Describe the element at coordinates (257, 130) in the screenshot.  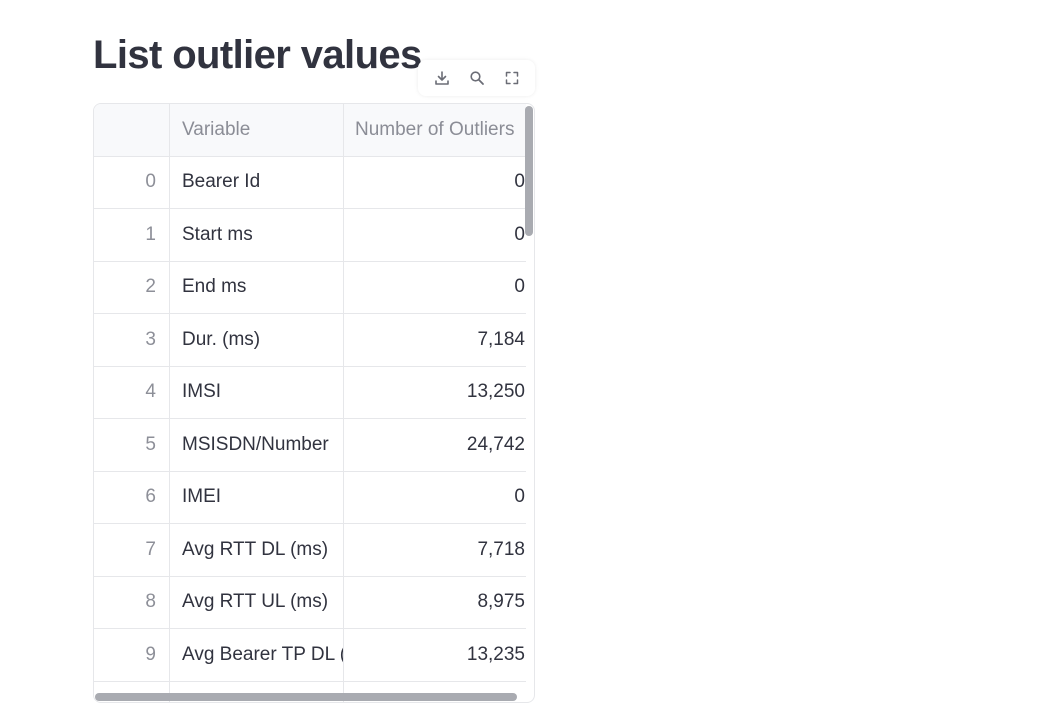
I see `header-variable: Variable` at that location.